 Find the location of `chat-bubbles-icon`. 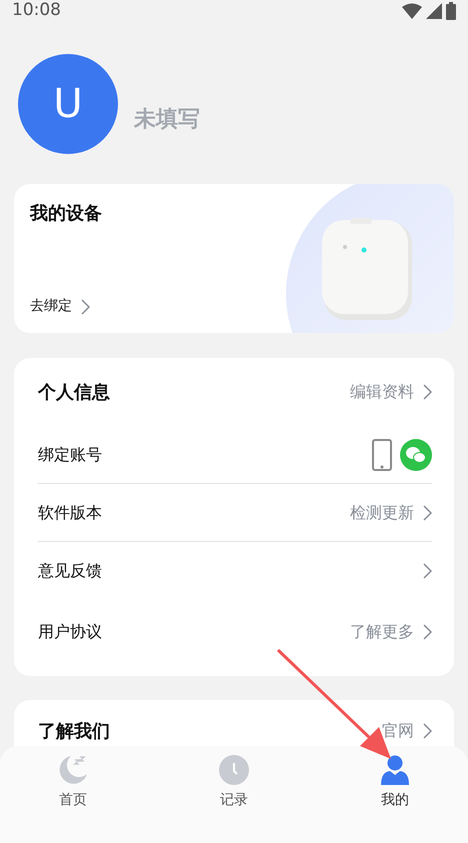

chat-bubbles-icon is located at coordinates (416, 454).